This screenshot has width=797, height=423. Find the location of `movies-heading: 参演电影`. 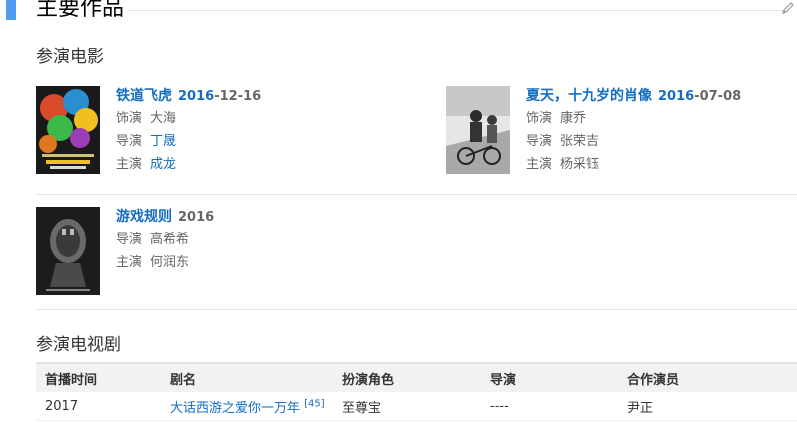

movies-heading: 参演电影 is located at coordinates (70, 57).